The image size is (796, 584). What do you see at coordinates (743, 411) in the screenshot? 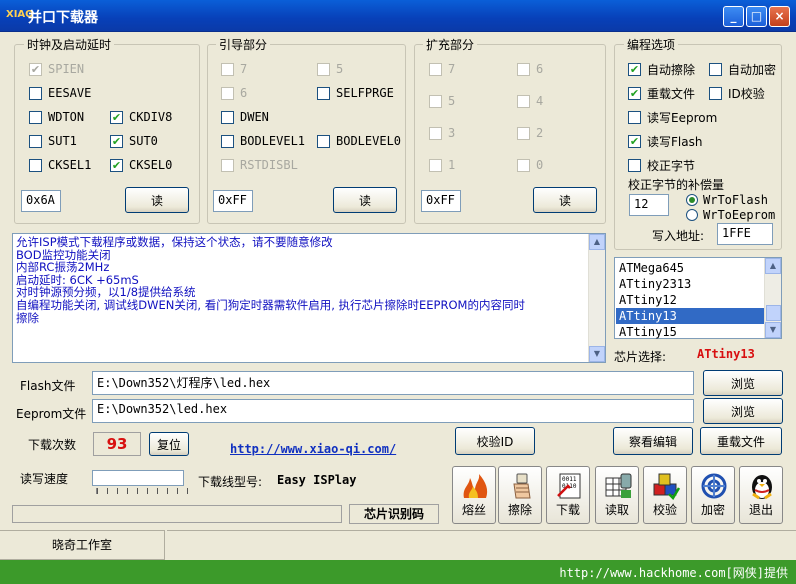
I see `eeprom-browse-button: 浏览` at bounding box center [743, 411].